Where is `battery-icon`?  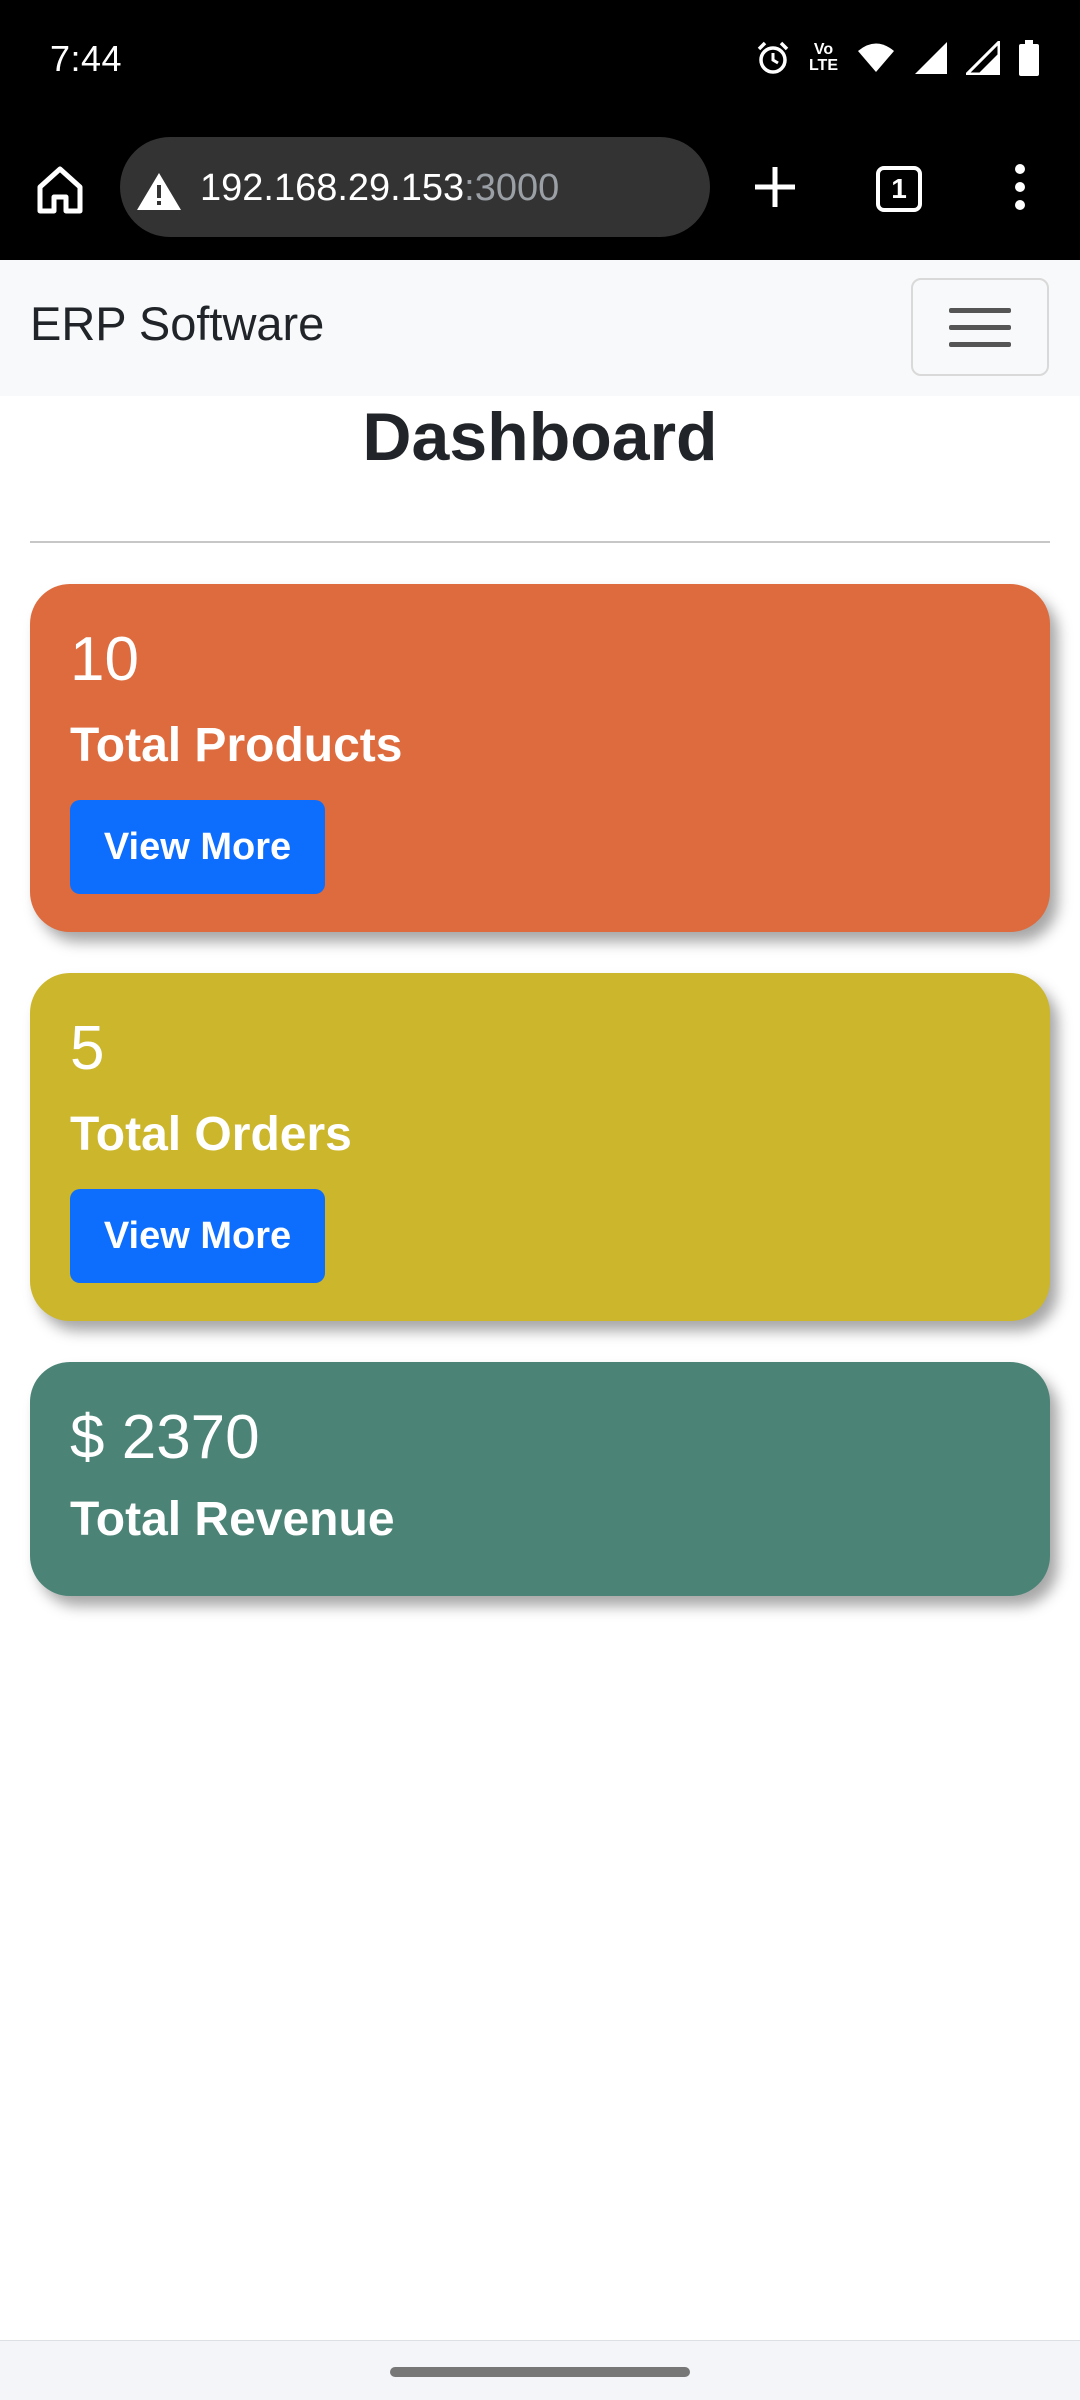 battery-icon is located at coordinates (1029, 58).